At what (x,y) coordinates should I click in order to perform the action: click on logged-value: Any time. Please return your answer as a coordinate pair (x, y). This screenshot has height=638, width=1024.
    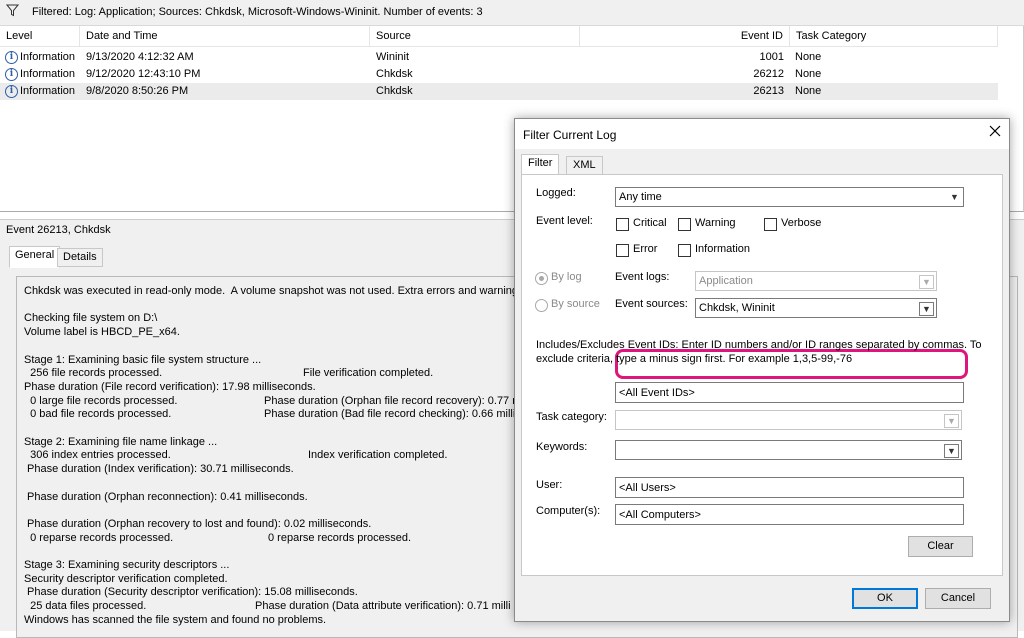
    Looking at the image, I should click on (640, 197).